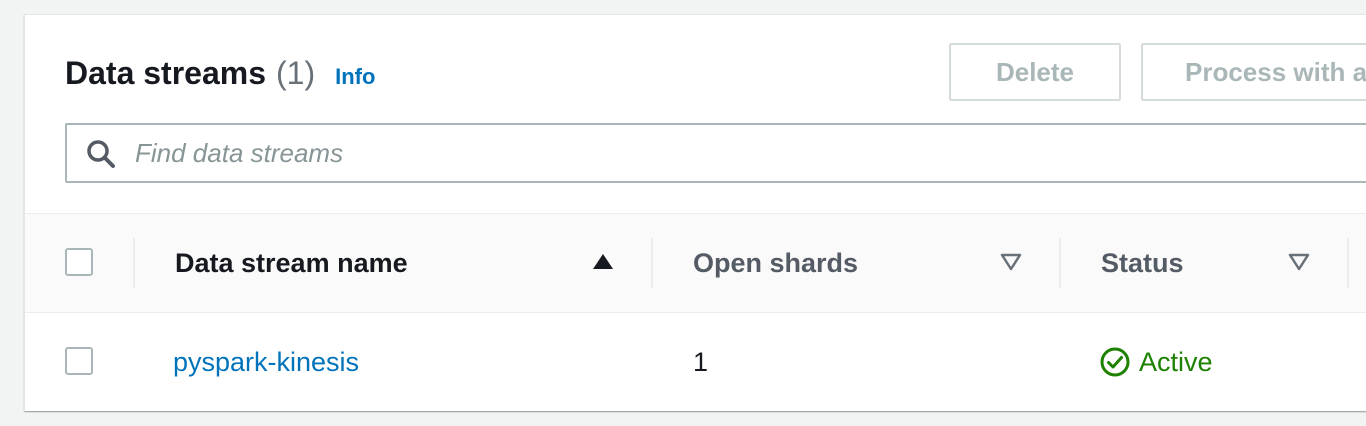  Describe the element at coordinates (79, 361) in the screenshot. I see `row-select-checkbox` at that location.